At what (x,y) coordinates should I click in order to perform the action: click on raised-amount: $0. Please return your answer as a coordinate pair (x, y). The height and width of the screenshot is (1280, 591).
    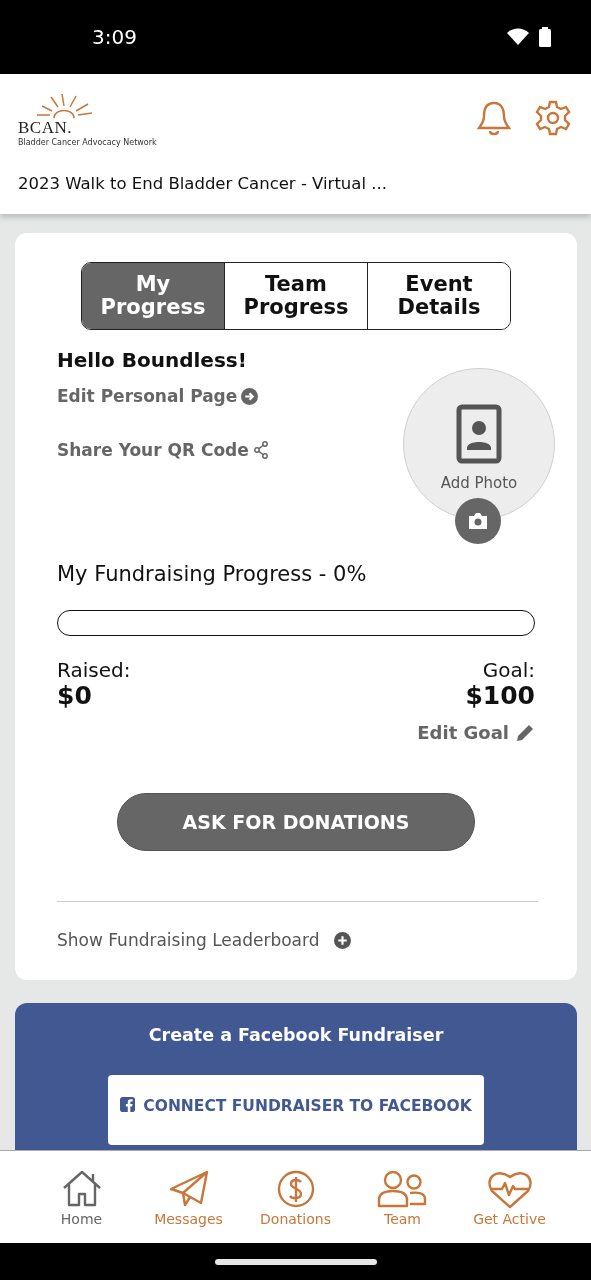
    Looking at the image, I should click on (74, 696).